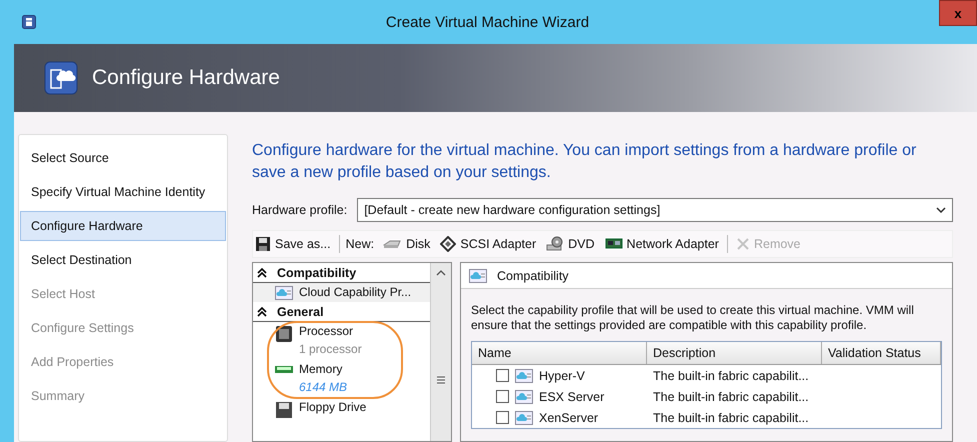 The image size is (977, 442). Describe the element at coordinates (958, 13) in the screenshot. I see `close-button: x` at that location.